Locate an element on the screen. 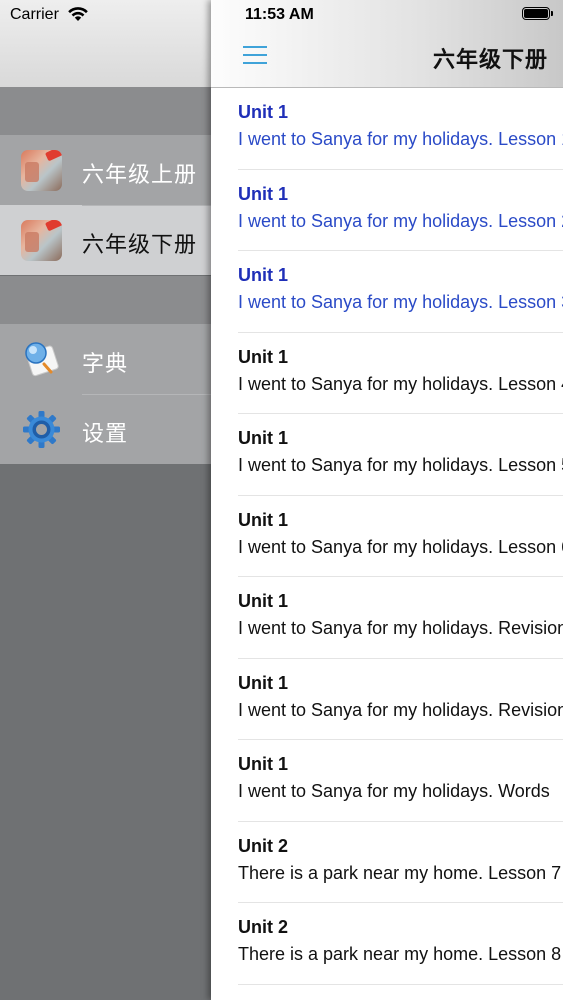 The image size is (563, 1000). menu-item-dictionary: 字典 is located at coordinates (106, 359).